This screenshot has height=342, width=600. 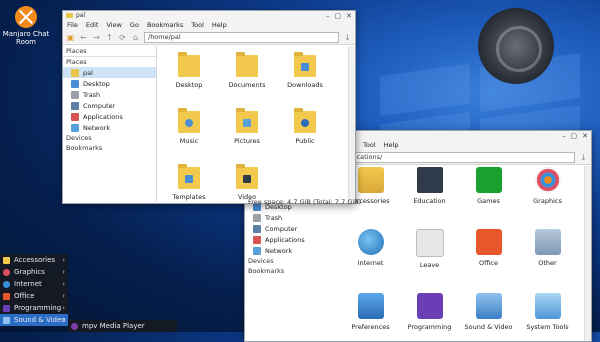 I want to click on pictures-folder-icon, so click(x=247, y=120).